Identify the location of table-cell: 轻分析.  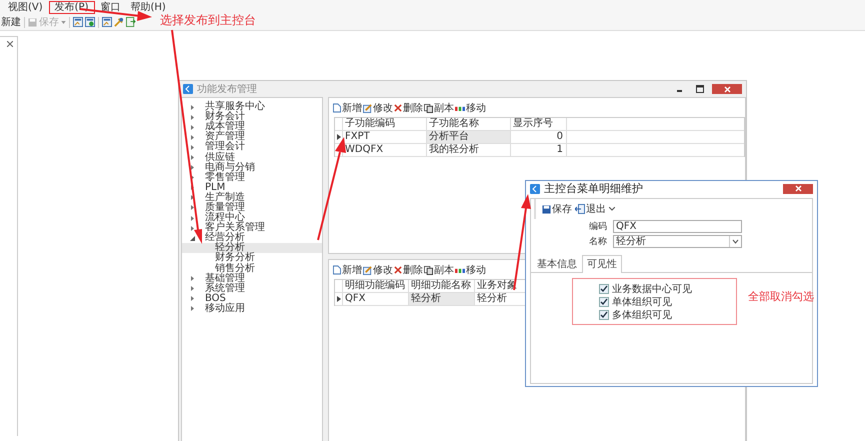
(442, 299).